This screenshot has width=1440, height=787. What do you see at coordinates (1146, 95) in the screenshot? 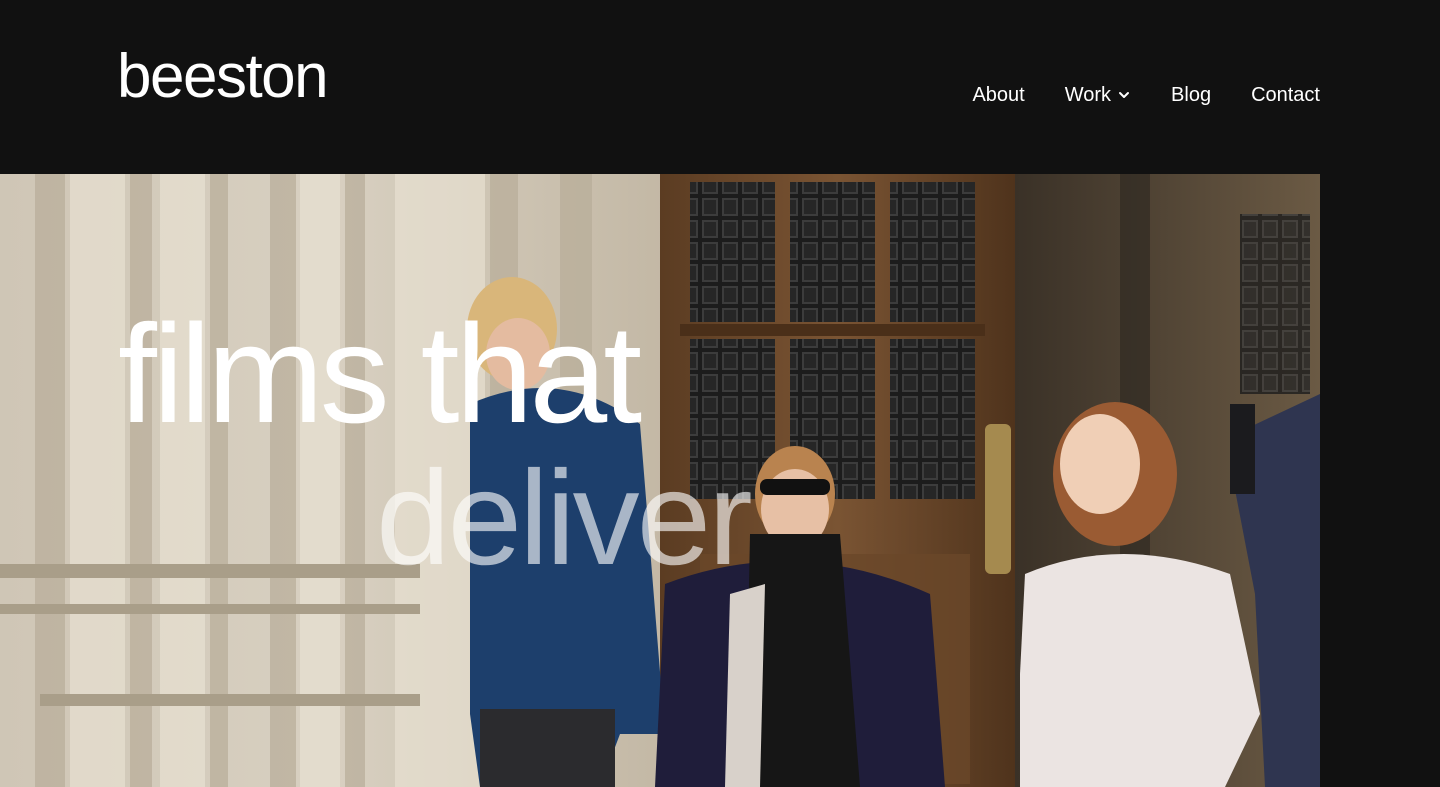
I see `main-nav: About Work Blog Contact` at bounding box center [1146, 95].